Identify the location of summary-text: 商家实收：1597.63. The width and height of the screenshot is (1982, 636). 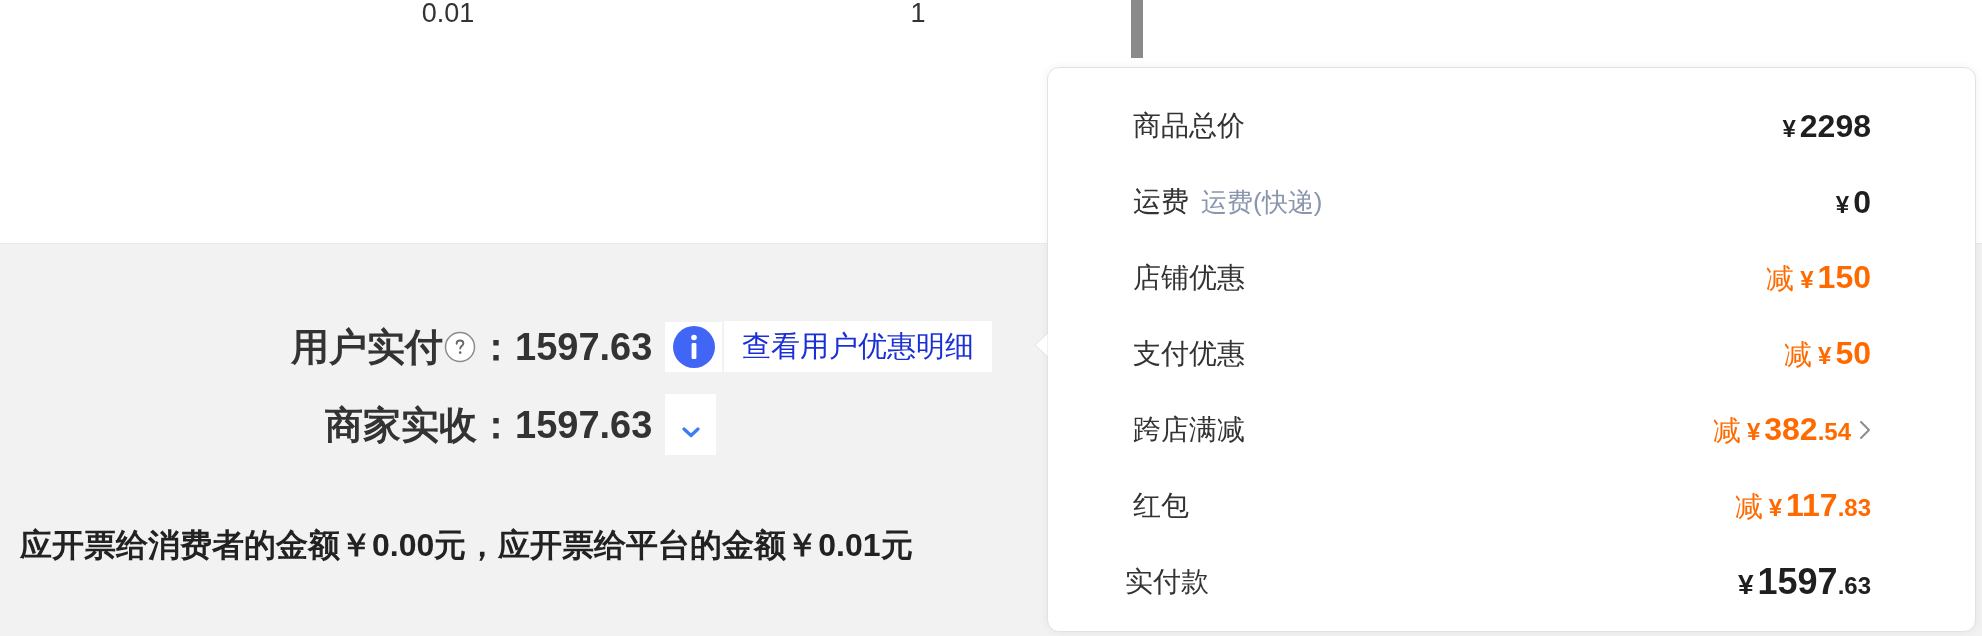
(489, 424).